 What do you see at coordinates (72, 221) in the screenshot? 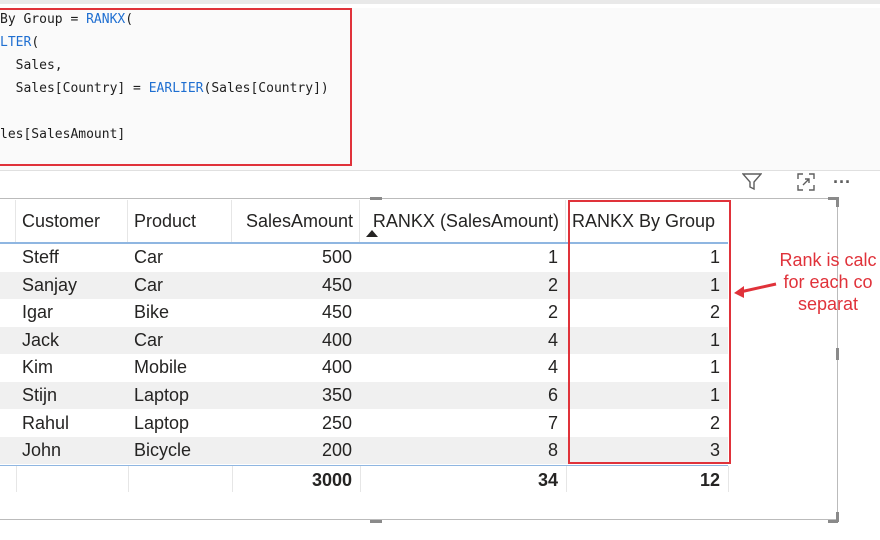
I see `column-header-customer: Customer` at bounding box center [72, 221].